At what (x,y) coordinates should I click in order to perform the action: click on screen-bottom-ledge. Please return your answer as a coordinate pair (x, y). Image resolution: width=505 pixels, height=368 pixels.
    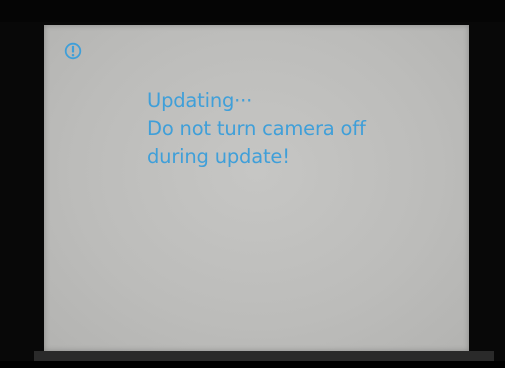
    Looking at the image, I should click on (264, 356).